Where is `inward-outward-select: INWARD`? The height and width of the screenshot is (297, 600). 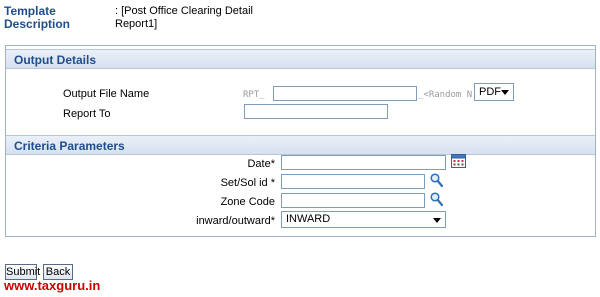
inward-outward-select: INWARD is located at coordinates (363, 219).